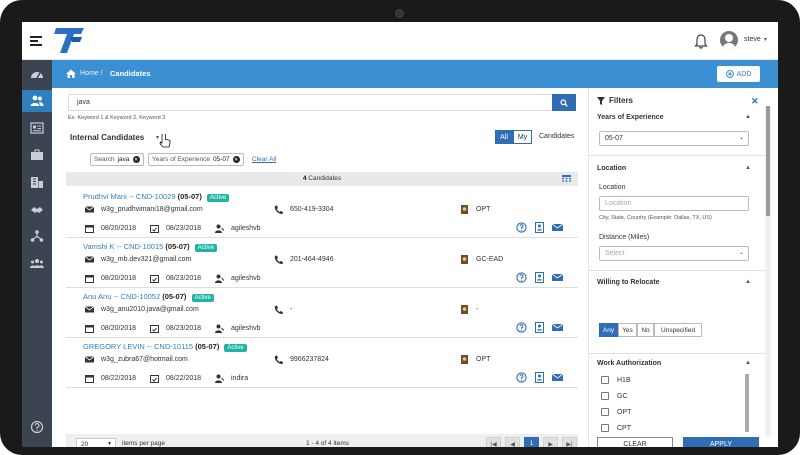 Image resolution: width=800 pixels, height=455 pixels. Describe the element at coordinates (677, 353) in the screenshot. I see `divider` at that location.